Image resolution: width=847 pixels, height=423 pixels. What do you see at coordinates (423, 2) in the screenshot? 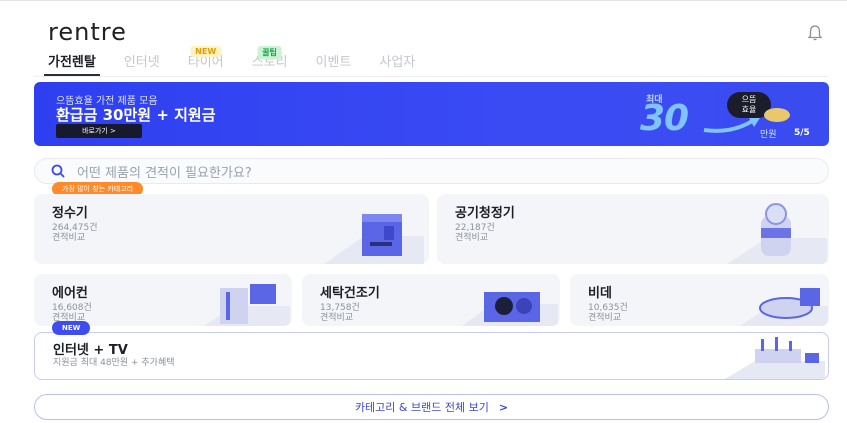
I see `top-divider` at bounding box center [423, 2].